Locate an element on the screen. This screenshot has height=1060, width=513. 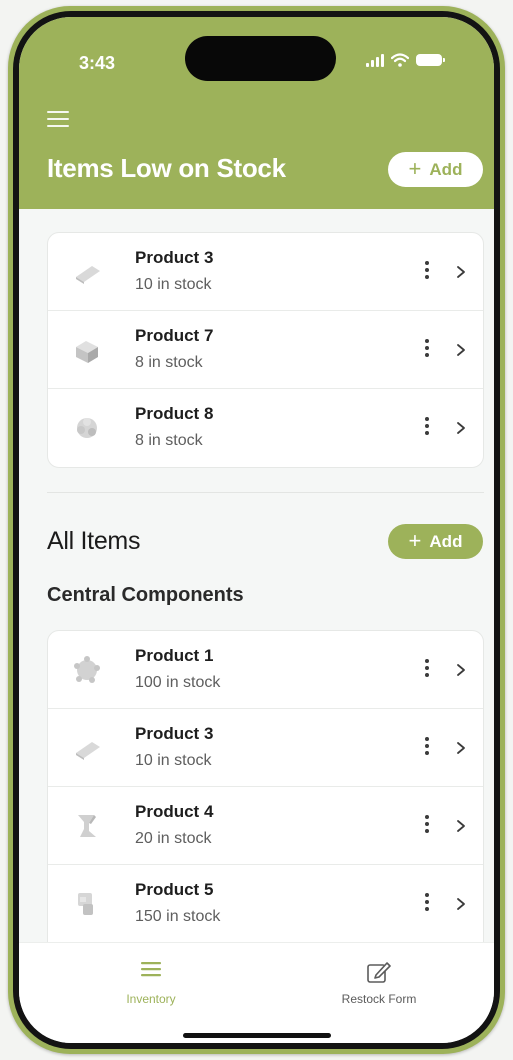
bracket-part-icon is located at coordinates (87, 826).